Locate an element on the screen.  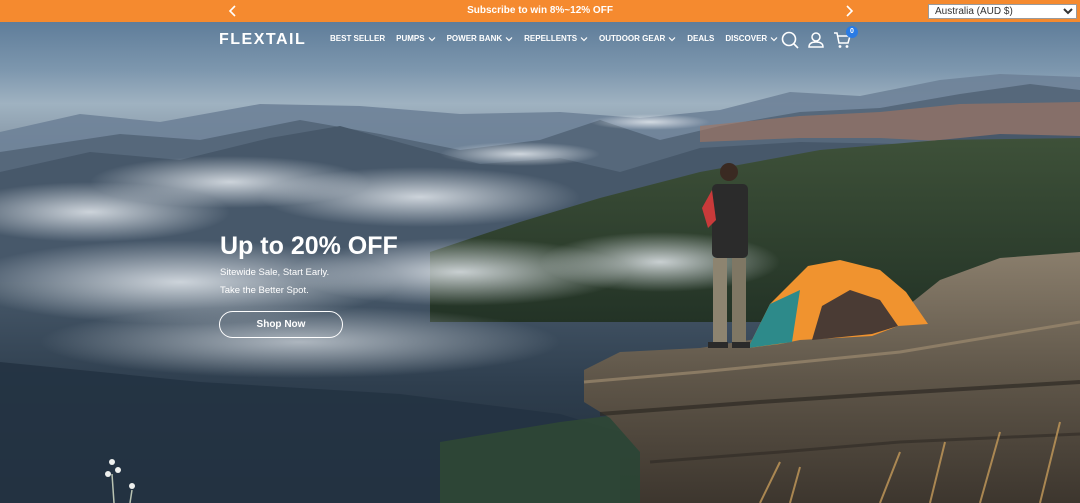
announcement-next-button is located at coordinates (849, 11).